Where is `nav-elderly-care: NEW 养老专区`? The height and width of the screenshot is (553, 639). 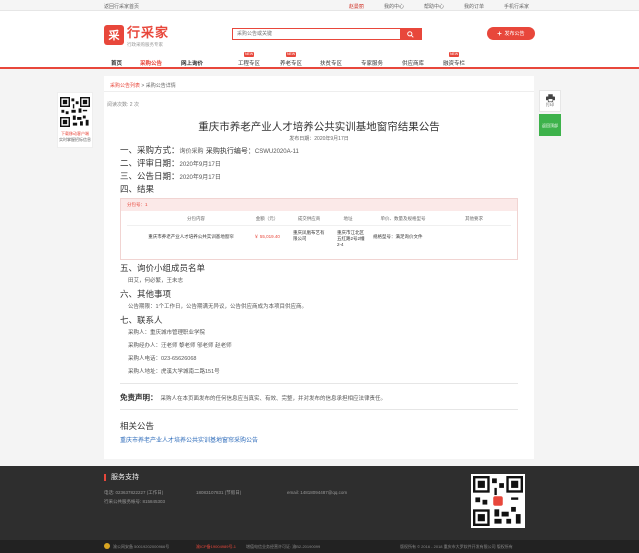 nav-elderly-care: NEW 养老专区 is located at coordinates (291, 59).